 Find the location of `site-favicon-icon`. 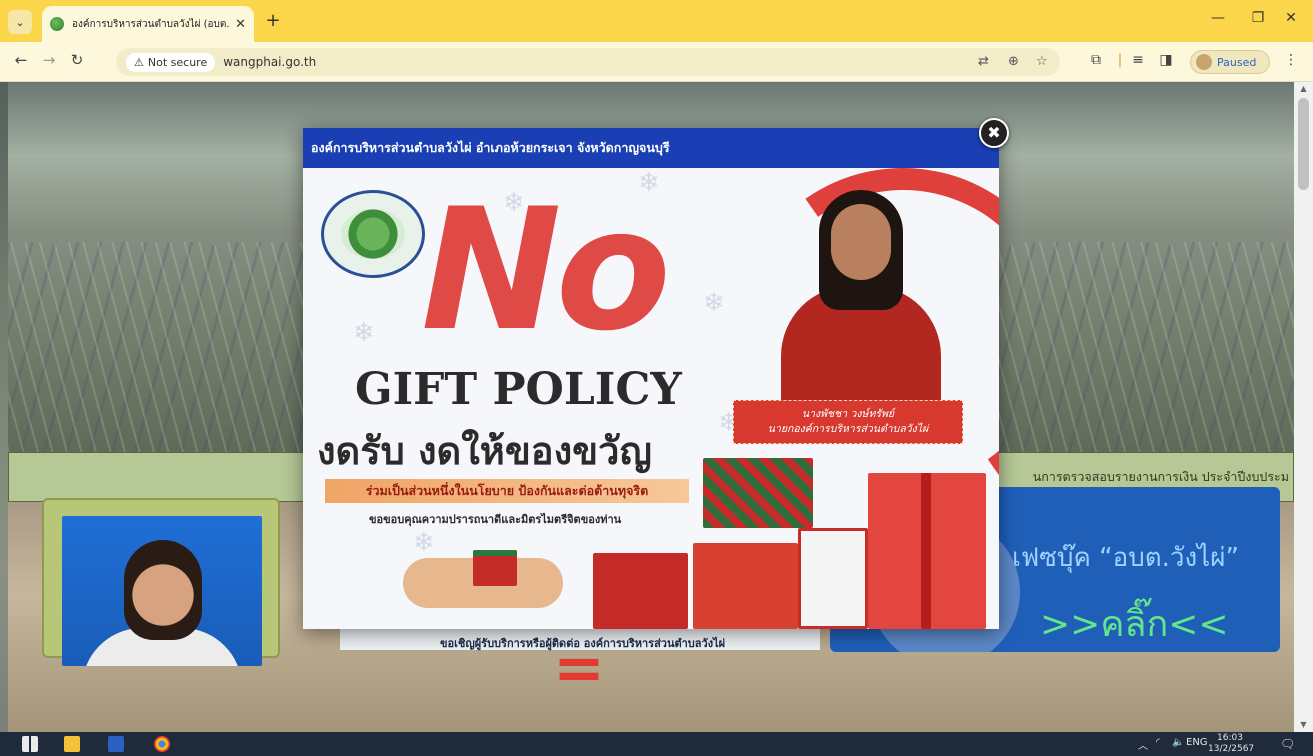

site-favicon-icon is located at coordinates (57, 24).